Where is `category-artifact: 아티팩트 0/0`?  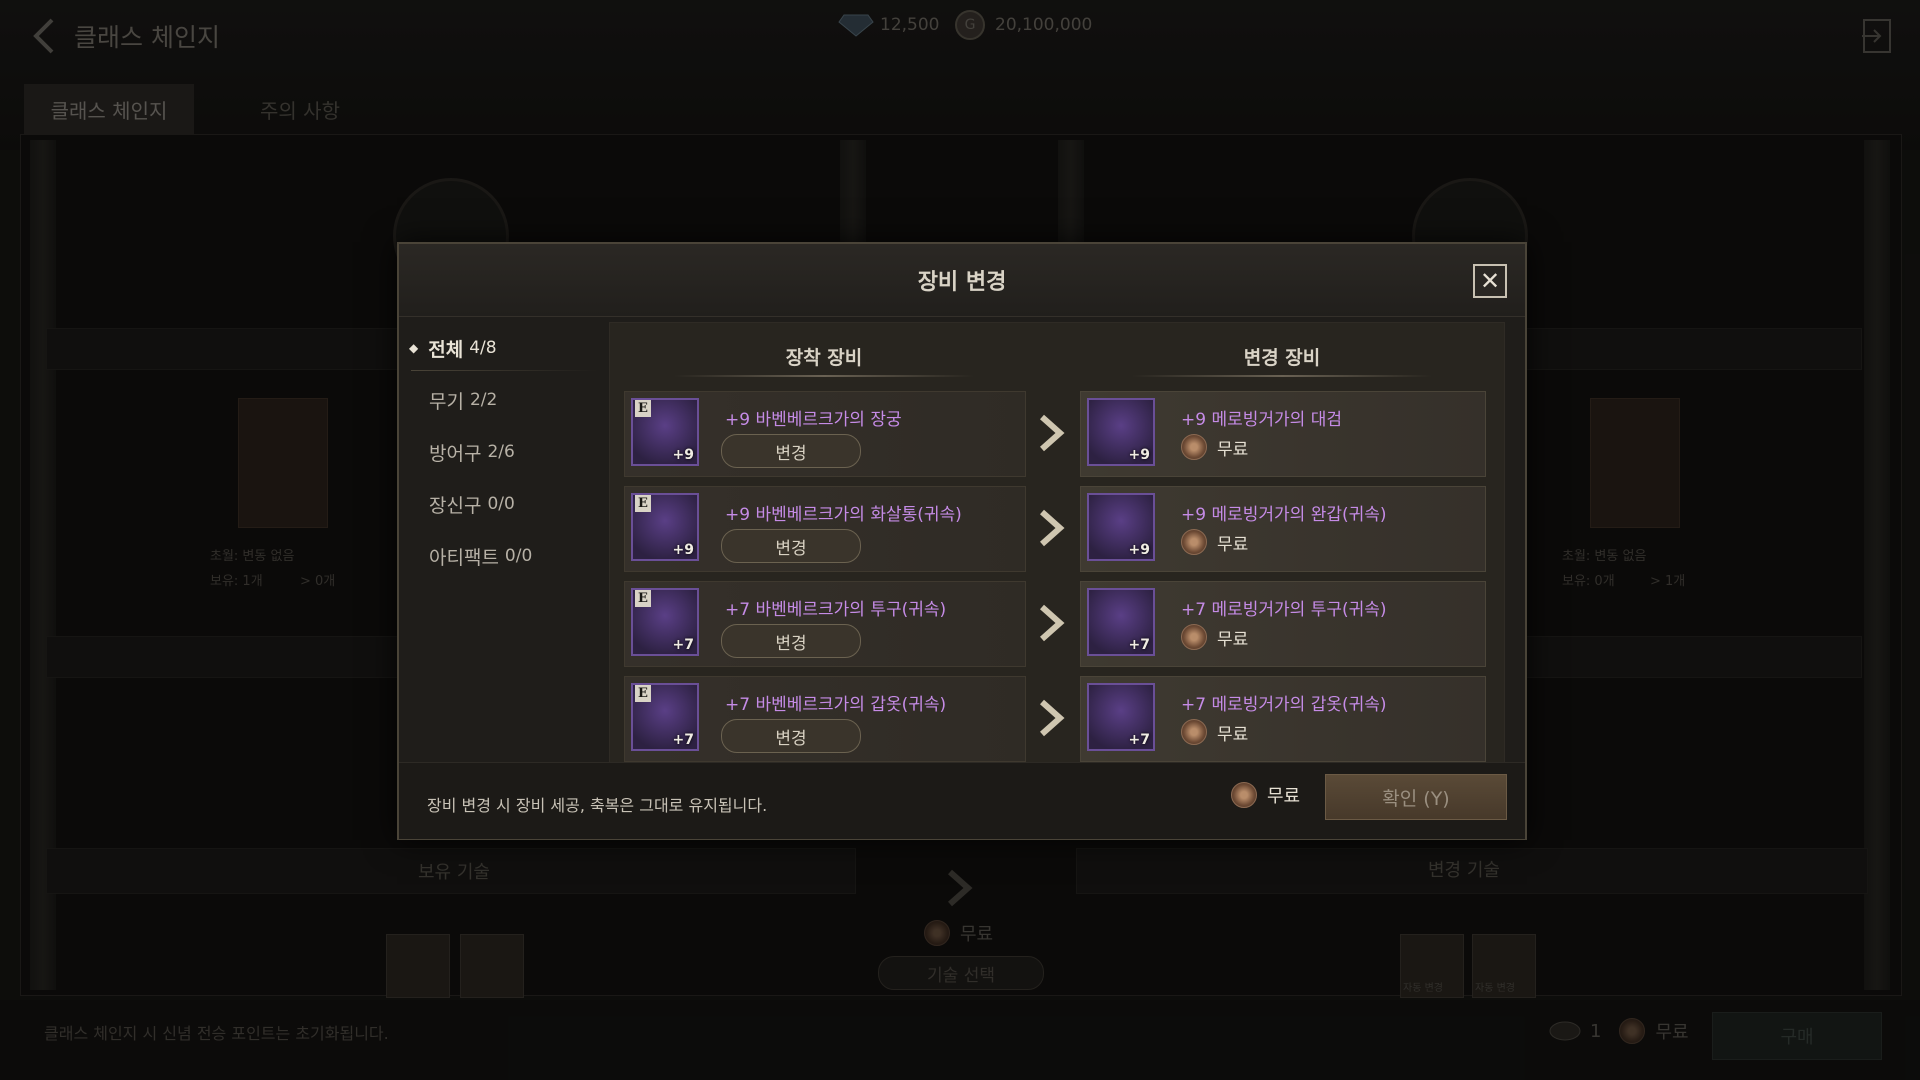 category-artifact: 아티팩트 0/0 is located at coordinates (514, 556).